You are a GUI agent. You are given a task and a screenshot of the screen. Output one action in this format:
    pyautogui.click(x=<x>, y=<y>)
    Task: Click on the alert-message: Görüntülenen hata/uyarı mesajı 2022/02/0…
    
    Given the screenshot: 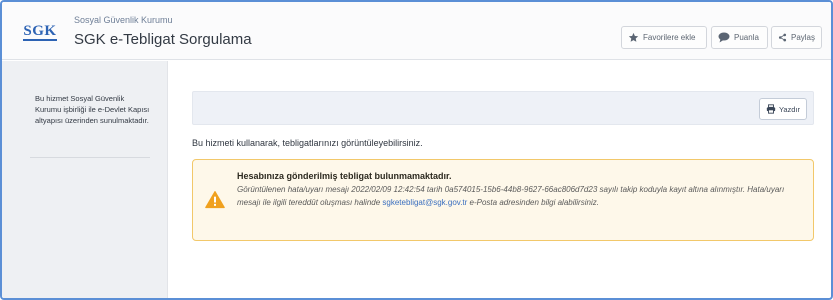 What is the action you would take?
    pyautogui.click(x=522, y=196)
    